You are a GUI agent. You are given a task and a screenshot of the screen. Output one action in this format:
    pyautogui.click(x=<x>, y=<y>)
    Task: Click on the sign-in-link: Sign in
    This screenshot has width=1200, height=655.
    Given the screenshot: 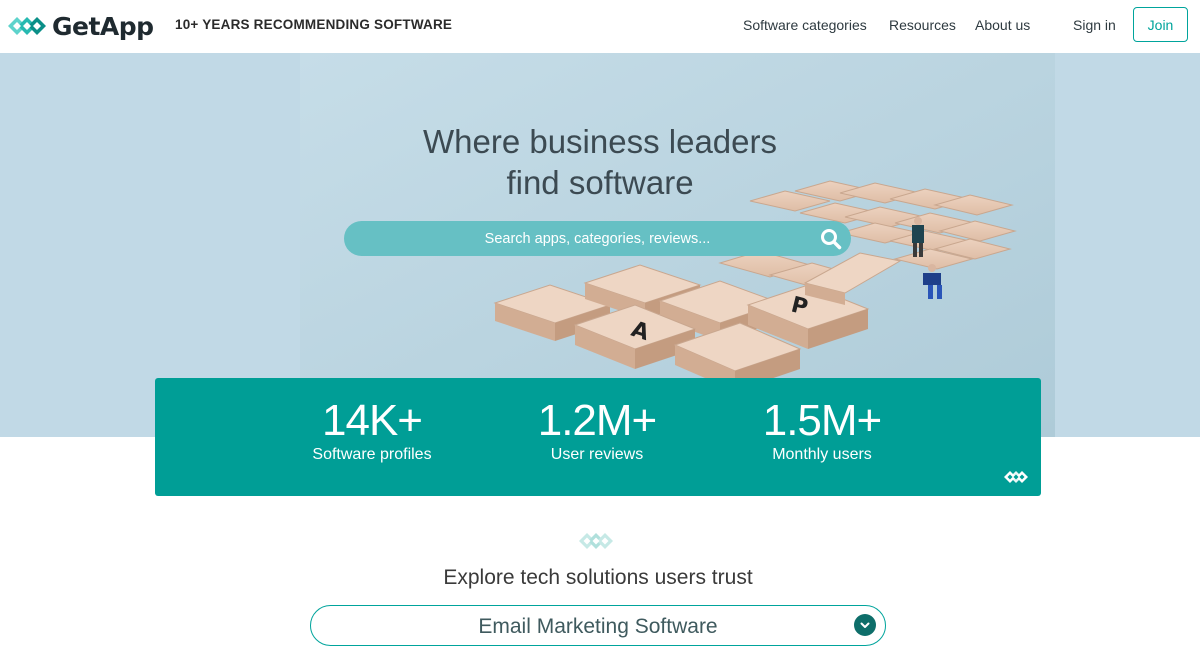 What is the action you would take?
    pyautogui.click(x=1094, y=25)
    